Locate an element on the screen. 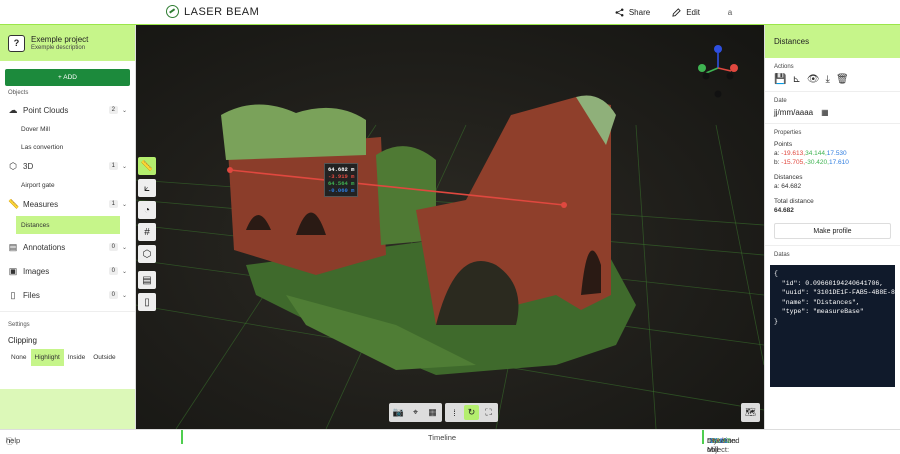  location-button: ⌖ is located at coordinates (415, 412).